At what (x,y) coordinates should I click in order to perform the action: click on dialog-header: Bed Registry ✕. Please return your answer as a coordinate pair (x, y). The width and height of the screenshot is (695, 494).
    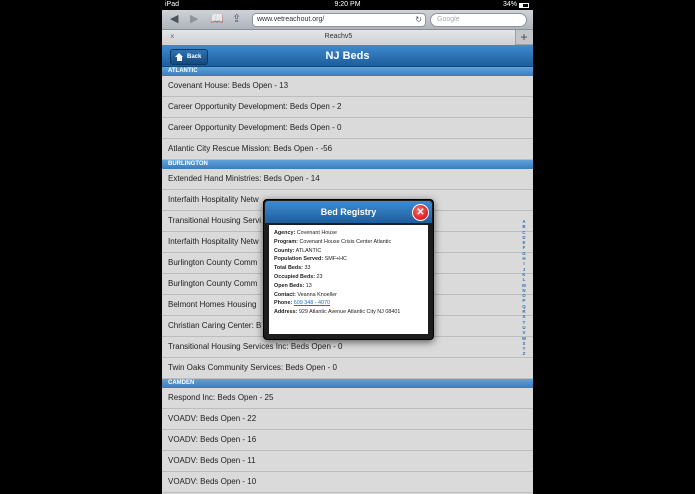
    Looking at the image, I should click on (348, 212).